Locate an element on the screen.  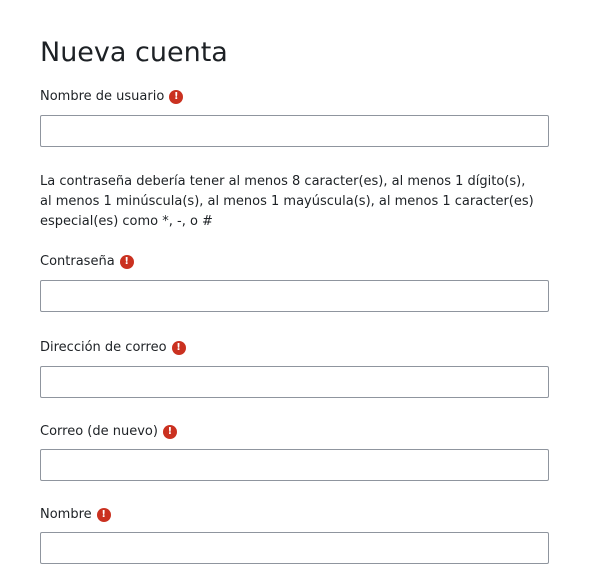
username-input is located at coordinates (294, 131).